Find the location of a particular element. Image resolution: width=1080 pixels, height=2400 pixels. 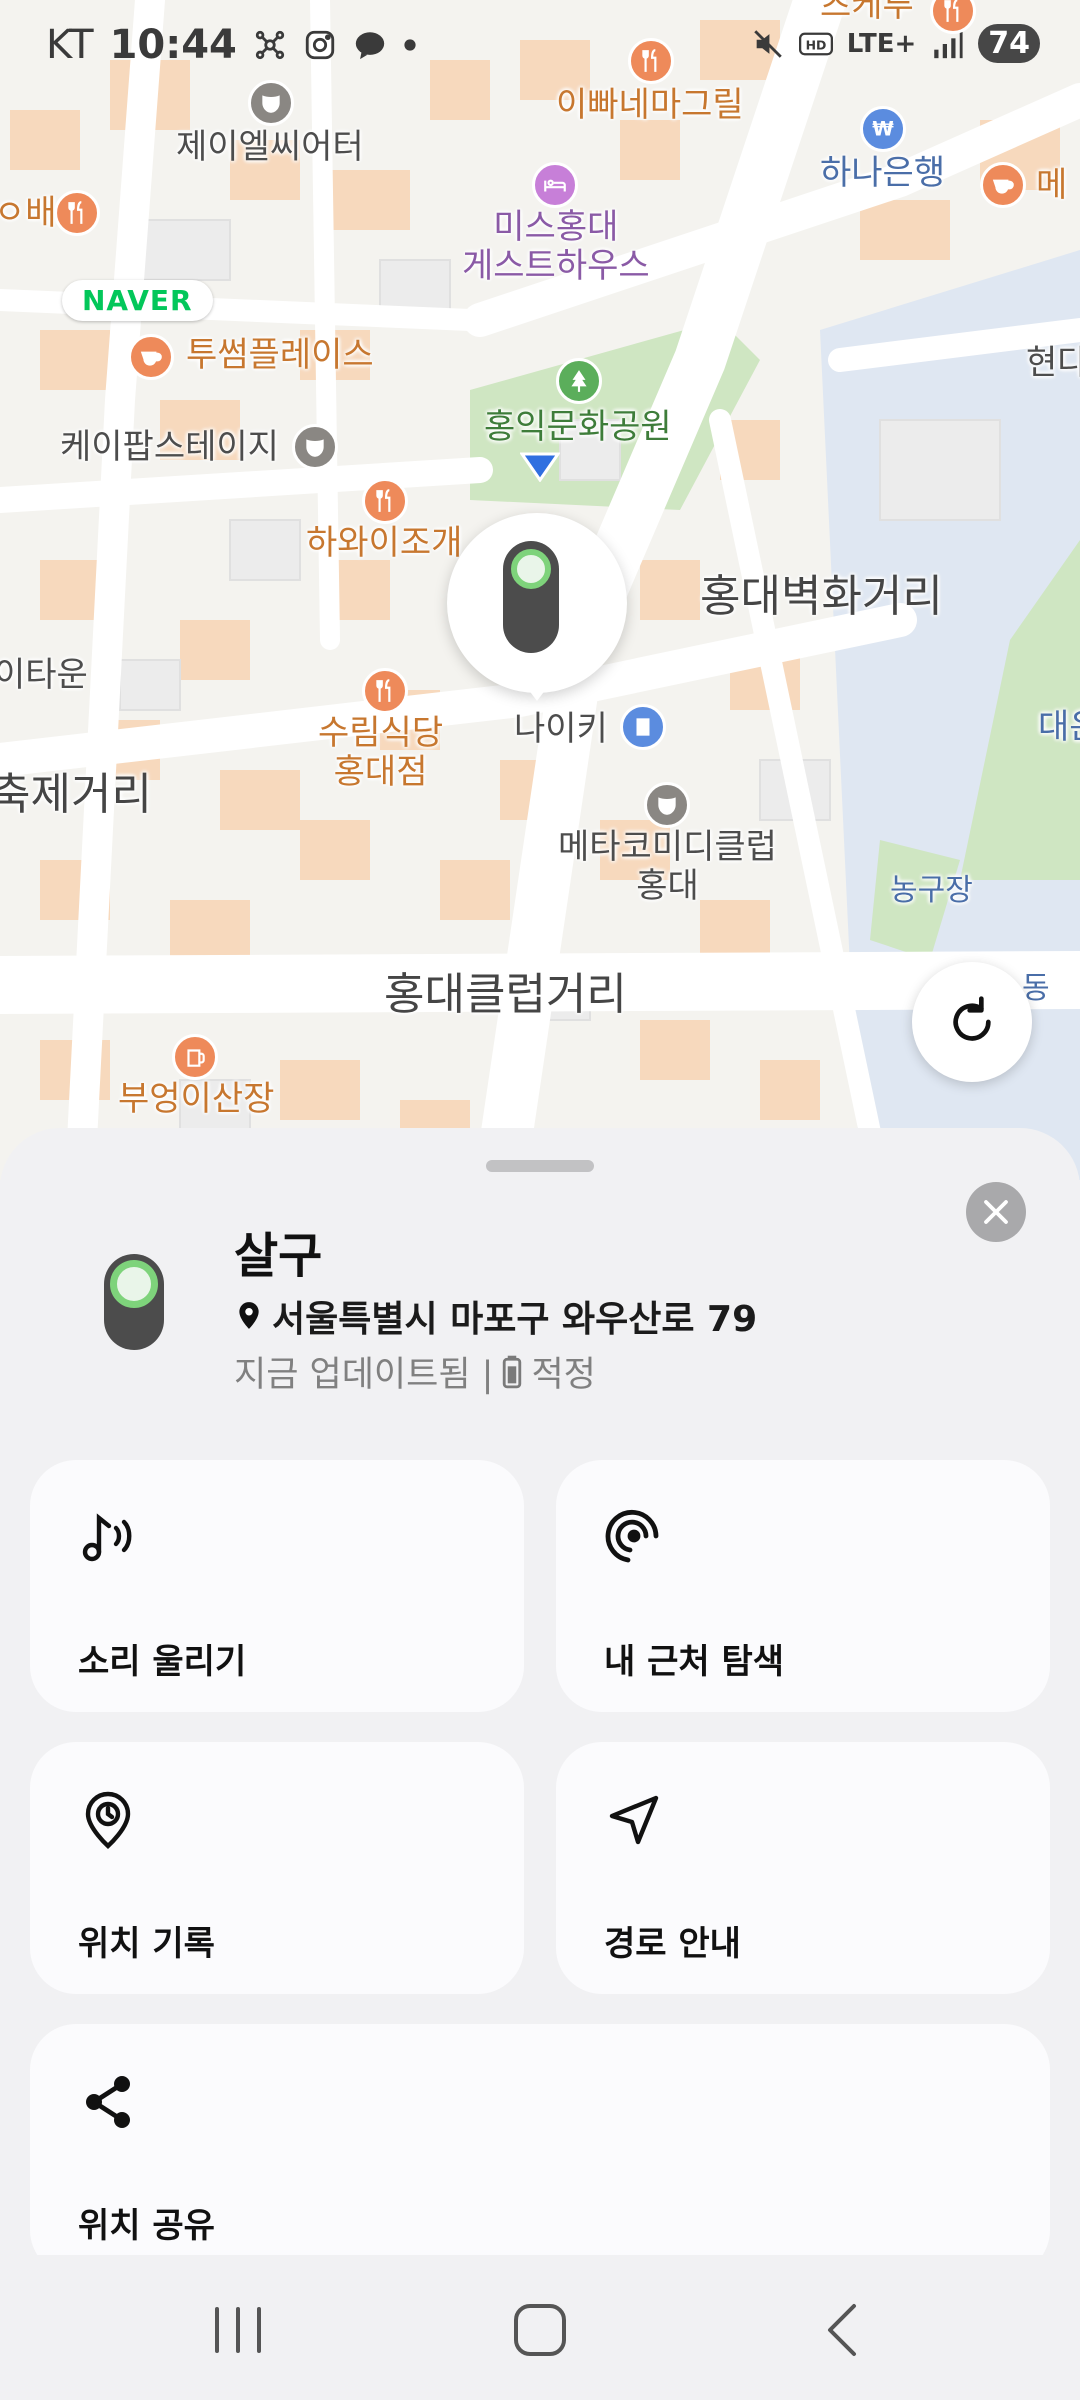

hd-icon: HD is located at coordinates (815, 43).